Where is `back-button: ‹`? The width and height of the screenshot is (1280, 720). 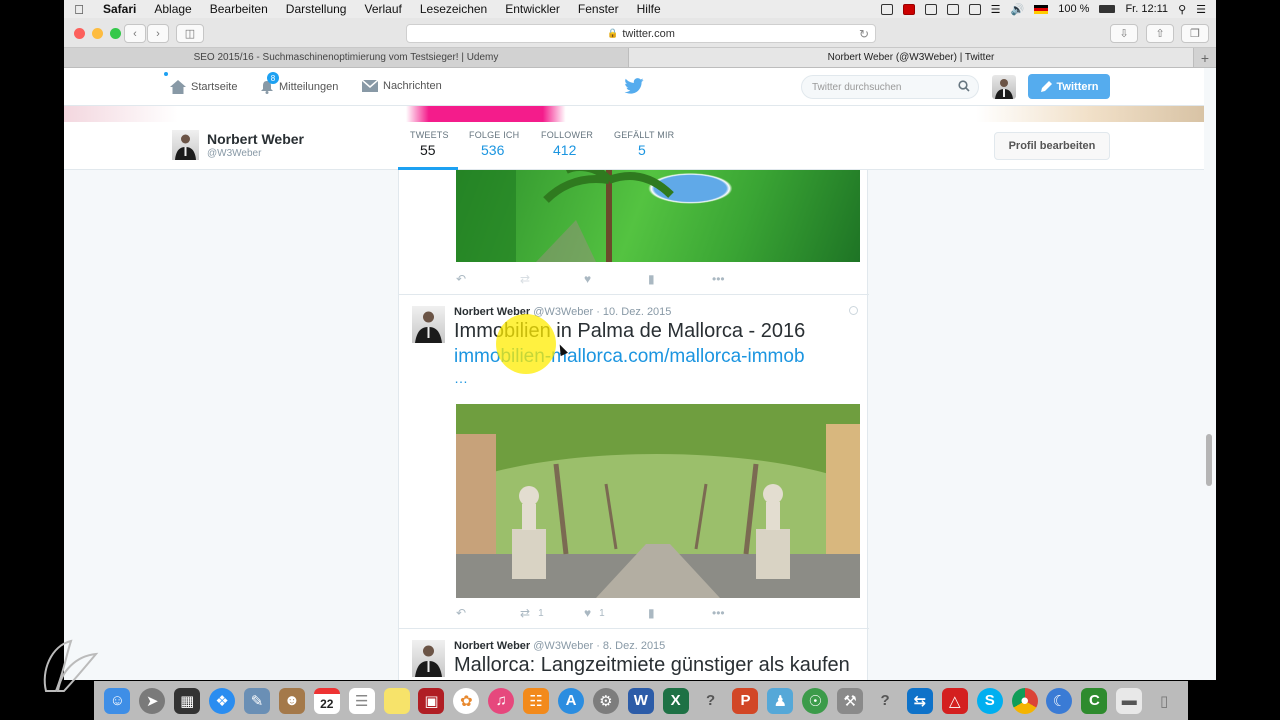 back-button: ‹ is located at coordinates (135, 33).